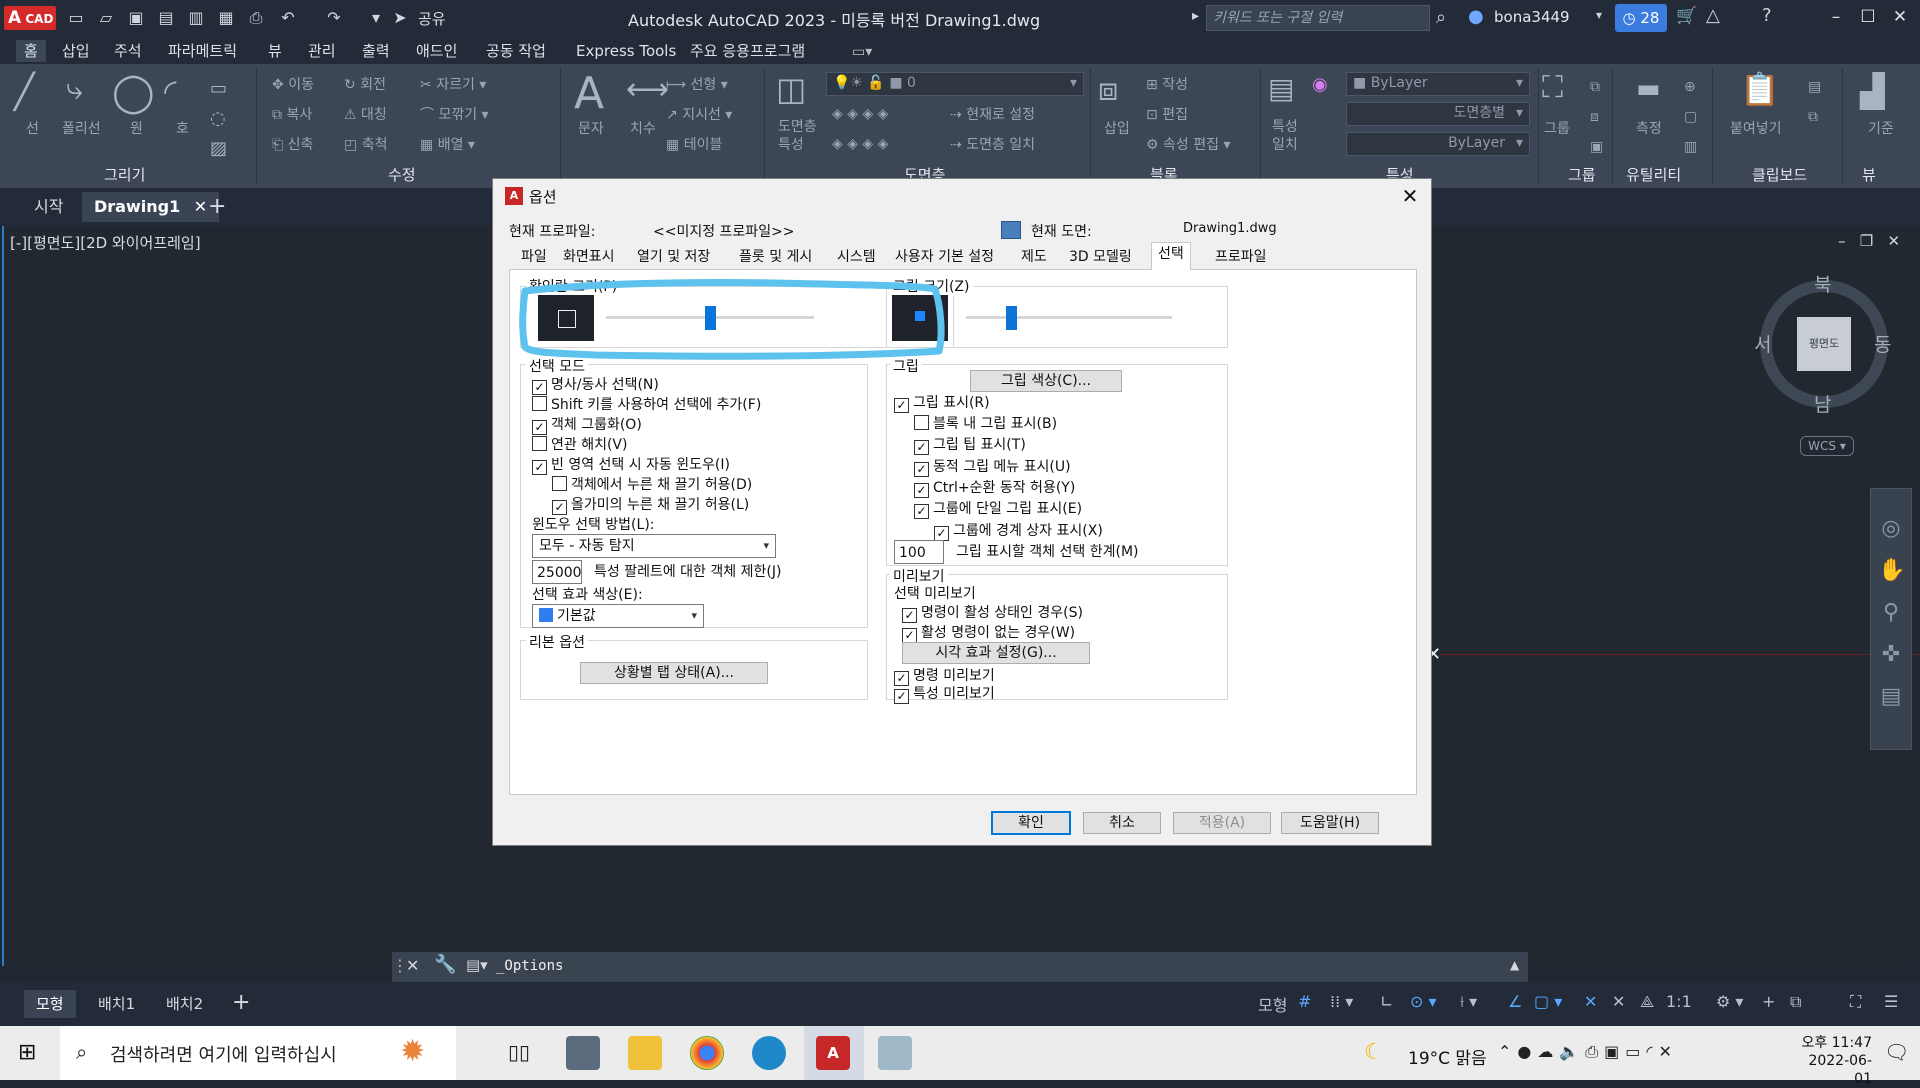 This screenshot has height=1088, width=1920. Describe the element at coordinates (48, 207) in the screenshot. I see `tab-start: 시작` at that location.